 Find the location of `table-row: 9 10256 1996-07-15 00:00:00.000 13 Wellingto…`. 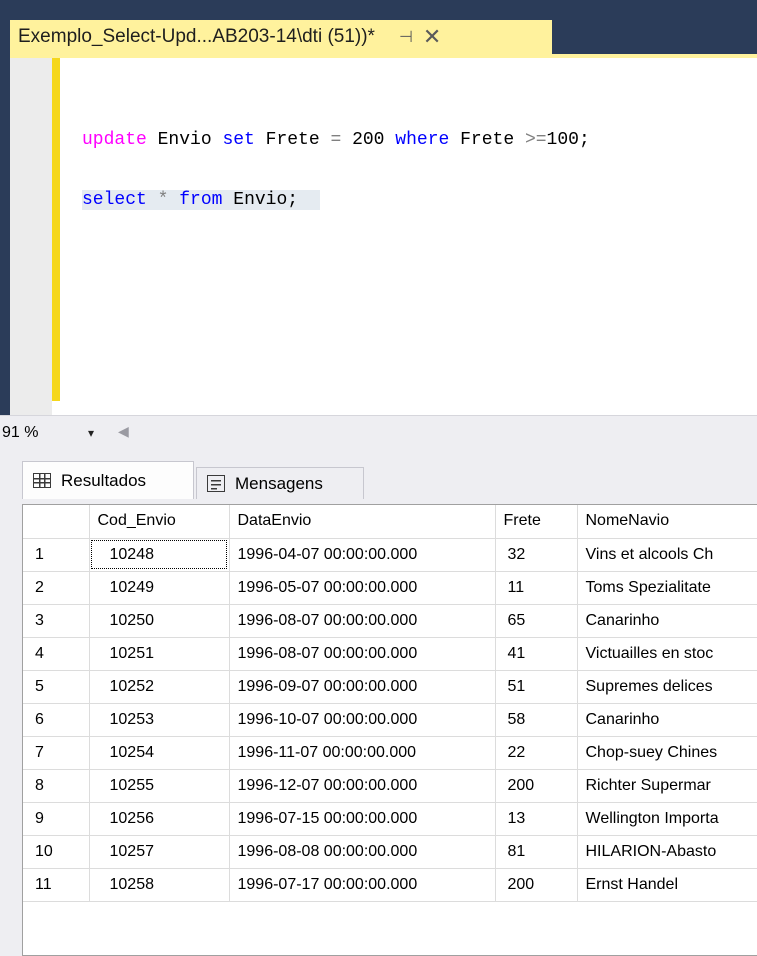

table-row: 9 10256 1996-07-15 00:00:00.000 13 Wellingto… is located at coordinates (390, 819).